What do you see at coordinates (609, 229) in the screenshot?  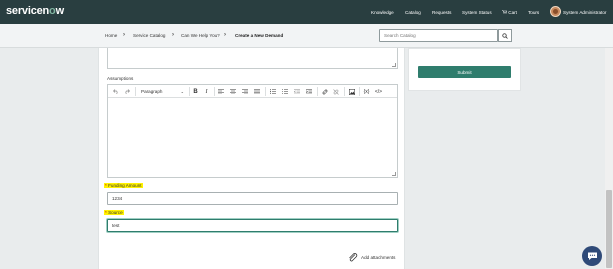 I see `scrollbar-thumb` at bounding box center [609, 229].